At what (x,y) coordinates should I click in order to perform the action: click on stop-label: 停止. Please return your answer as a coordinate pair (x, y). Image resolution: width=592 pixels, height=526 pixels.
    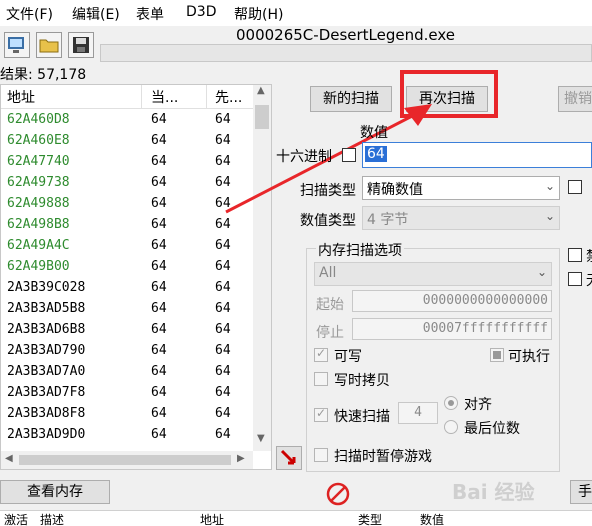
    Looking at the image, I should click on (330, 333).